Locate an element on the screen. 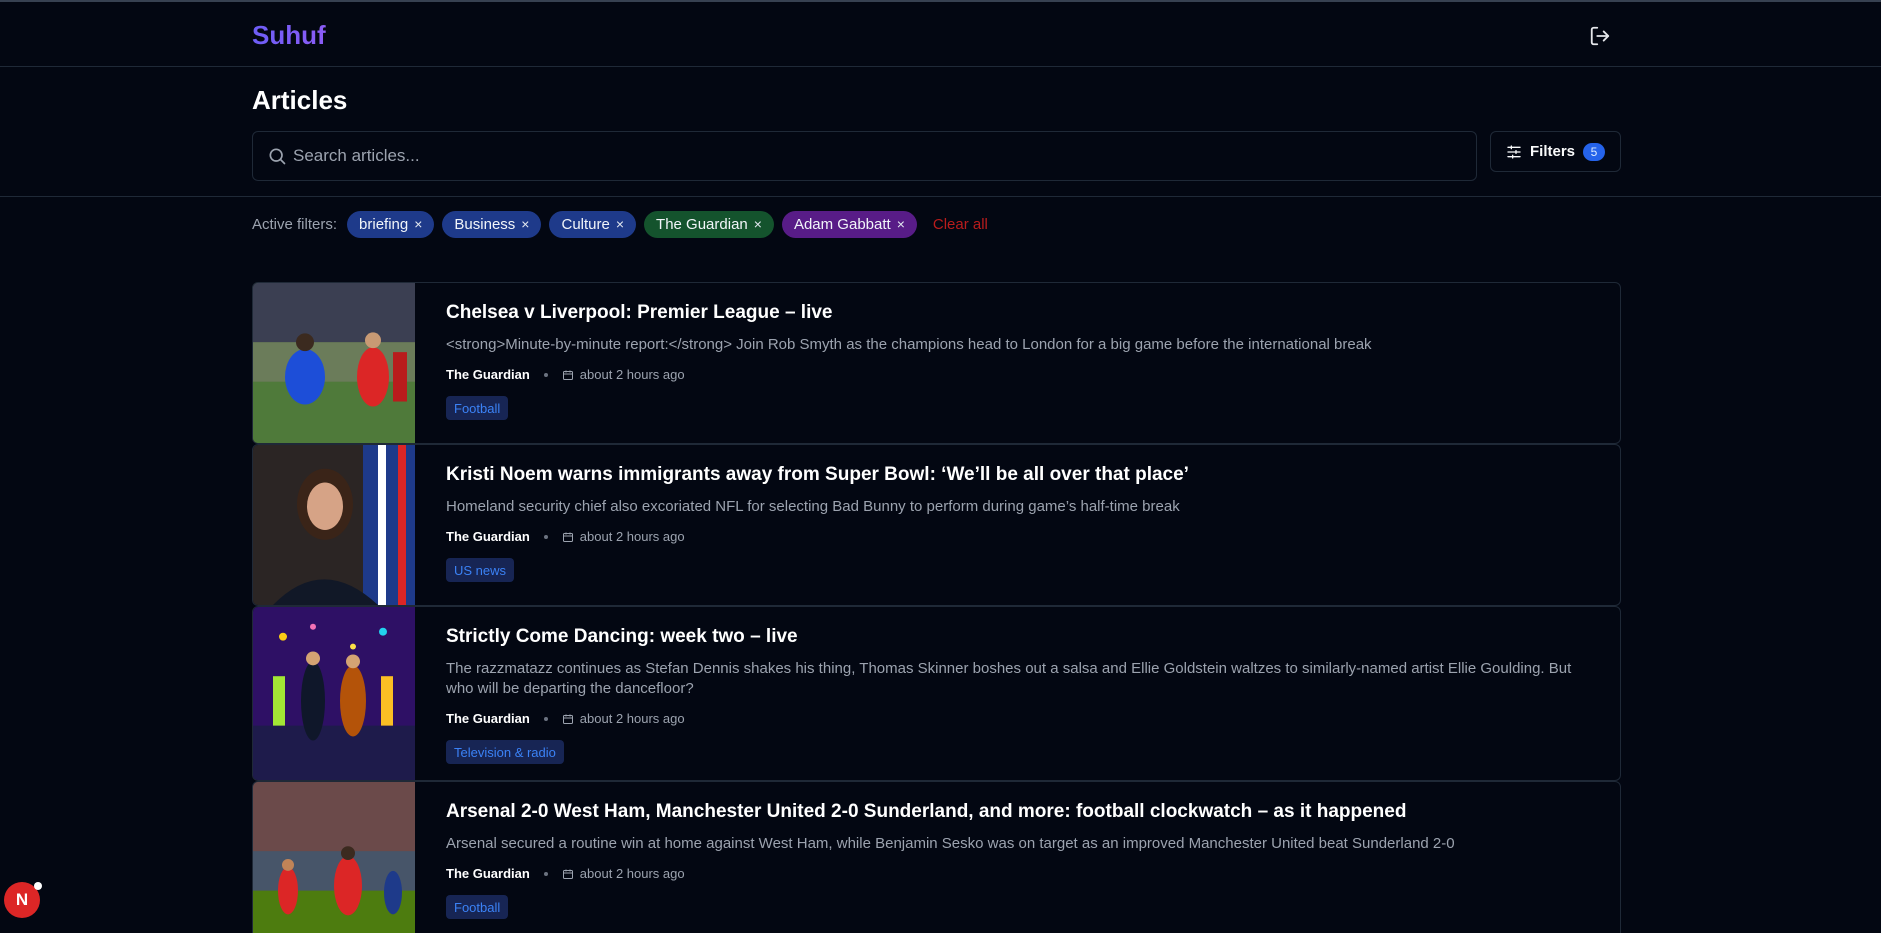  filters-label: Filters is located at coordinates (1552, 151).